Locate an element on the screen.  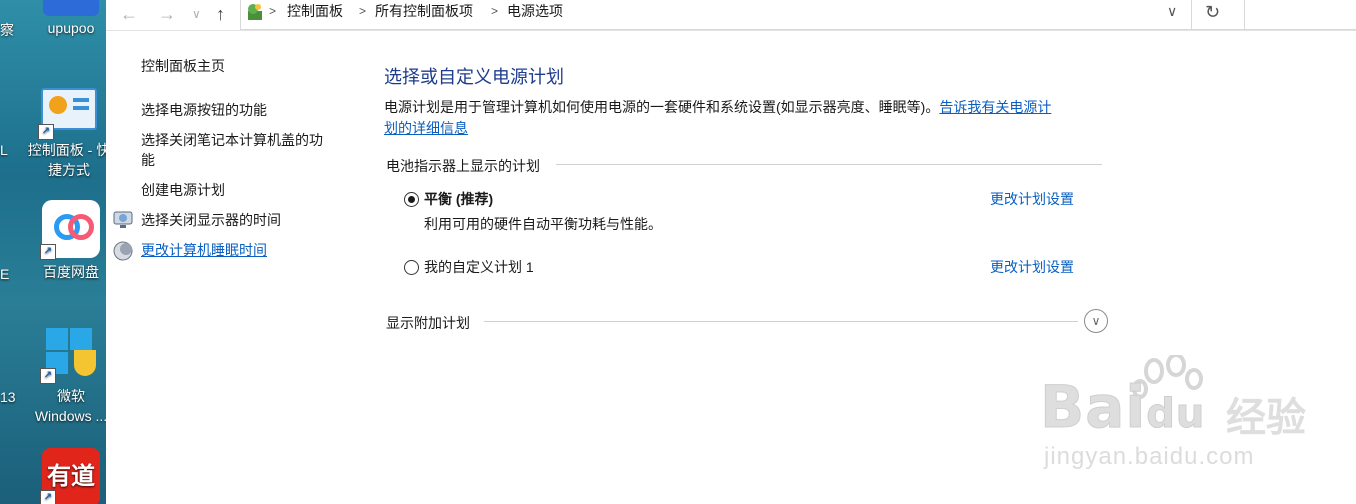
search-input is located at coordinates (1300, 15).